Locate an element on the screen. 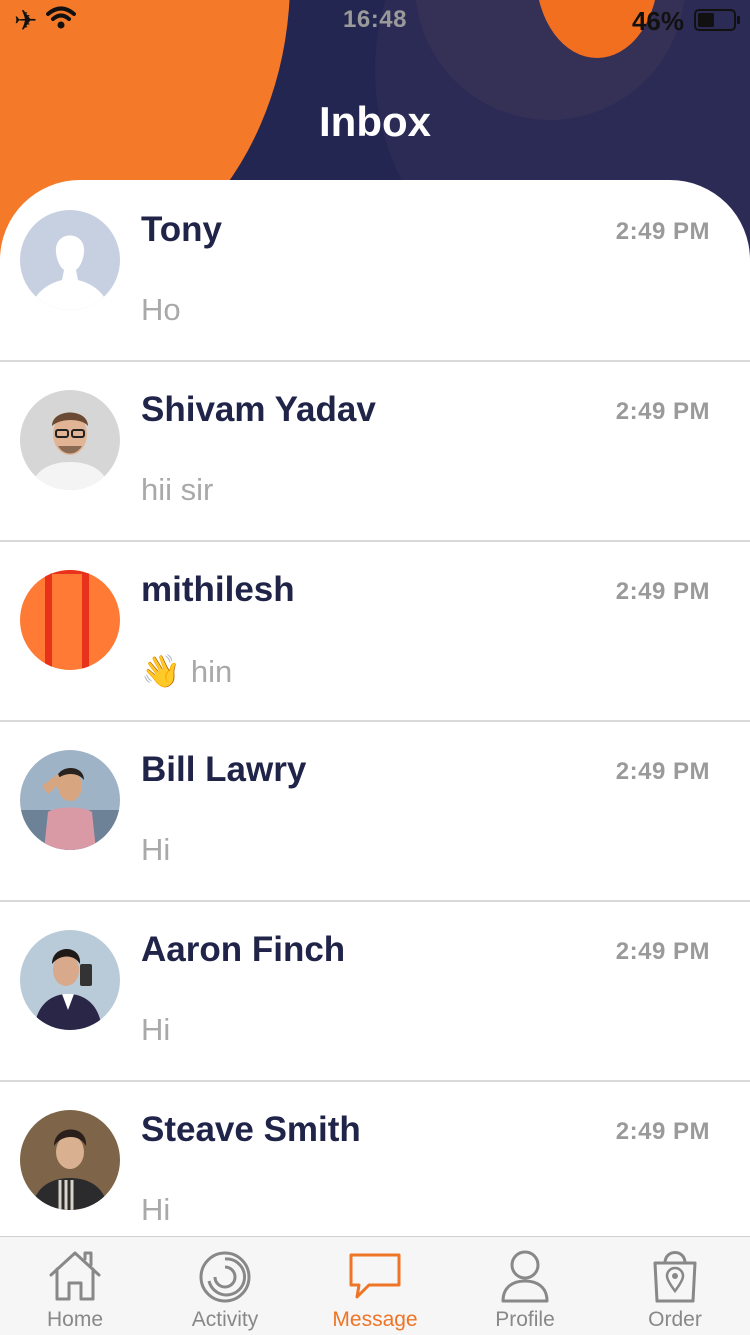  contact-name: mithilesh is located at coordinates (218, 589).